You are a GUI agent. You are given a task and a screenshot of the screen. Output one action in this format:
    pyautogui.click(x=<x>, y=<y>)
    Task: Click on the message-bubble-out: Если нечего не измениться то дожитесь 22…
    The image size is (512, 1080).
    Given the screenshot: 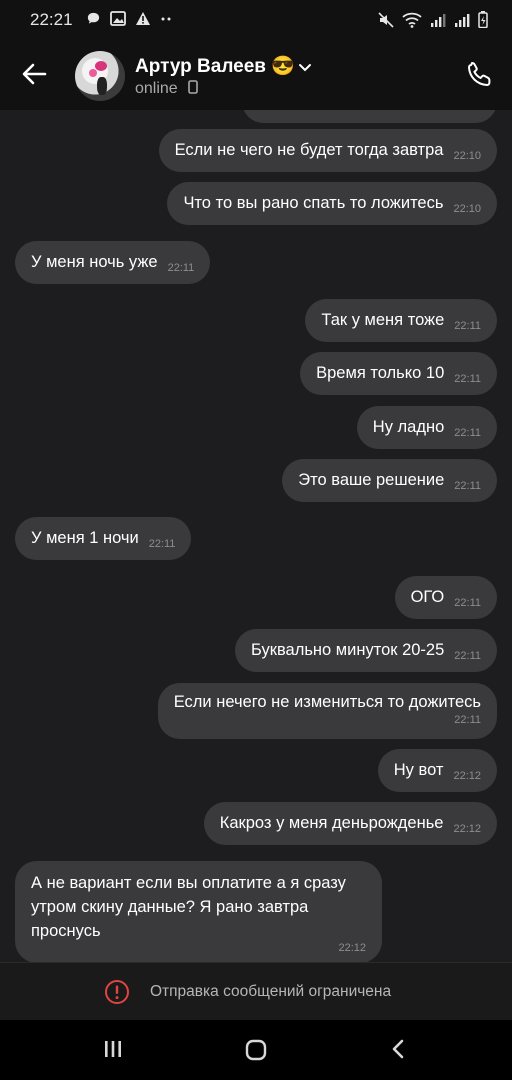 What is the action you would take?
    pyautogui.click(x=327, y=711)
    